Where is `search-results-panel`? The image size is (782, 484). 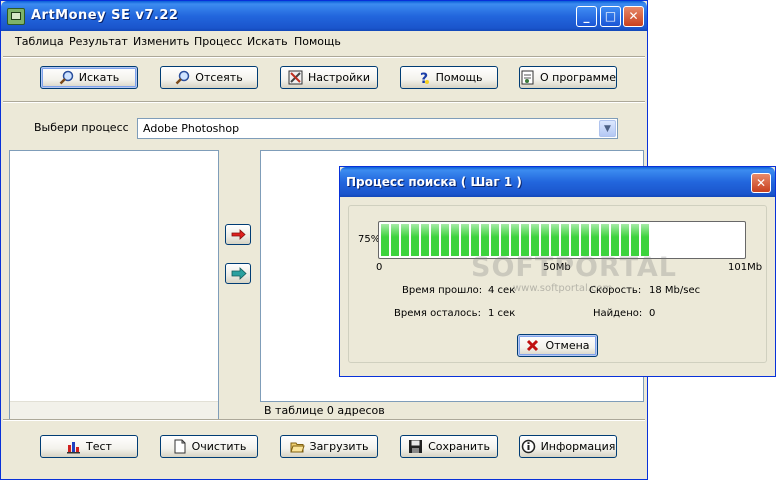 search-results-panel is located at coordinates (114, 285).